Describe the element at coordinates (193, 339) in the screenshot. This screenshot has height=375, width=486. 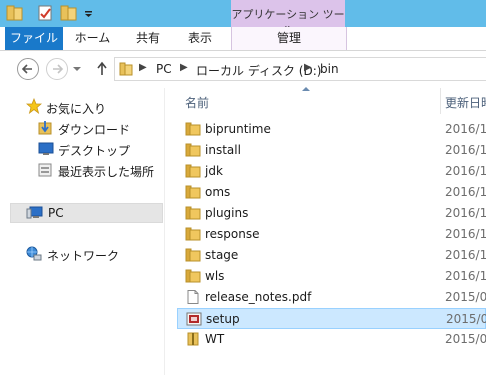
I see `zip-archive-icon` at that location.